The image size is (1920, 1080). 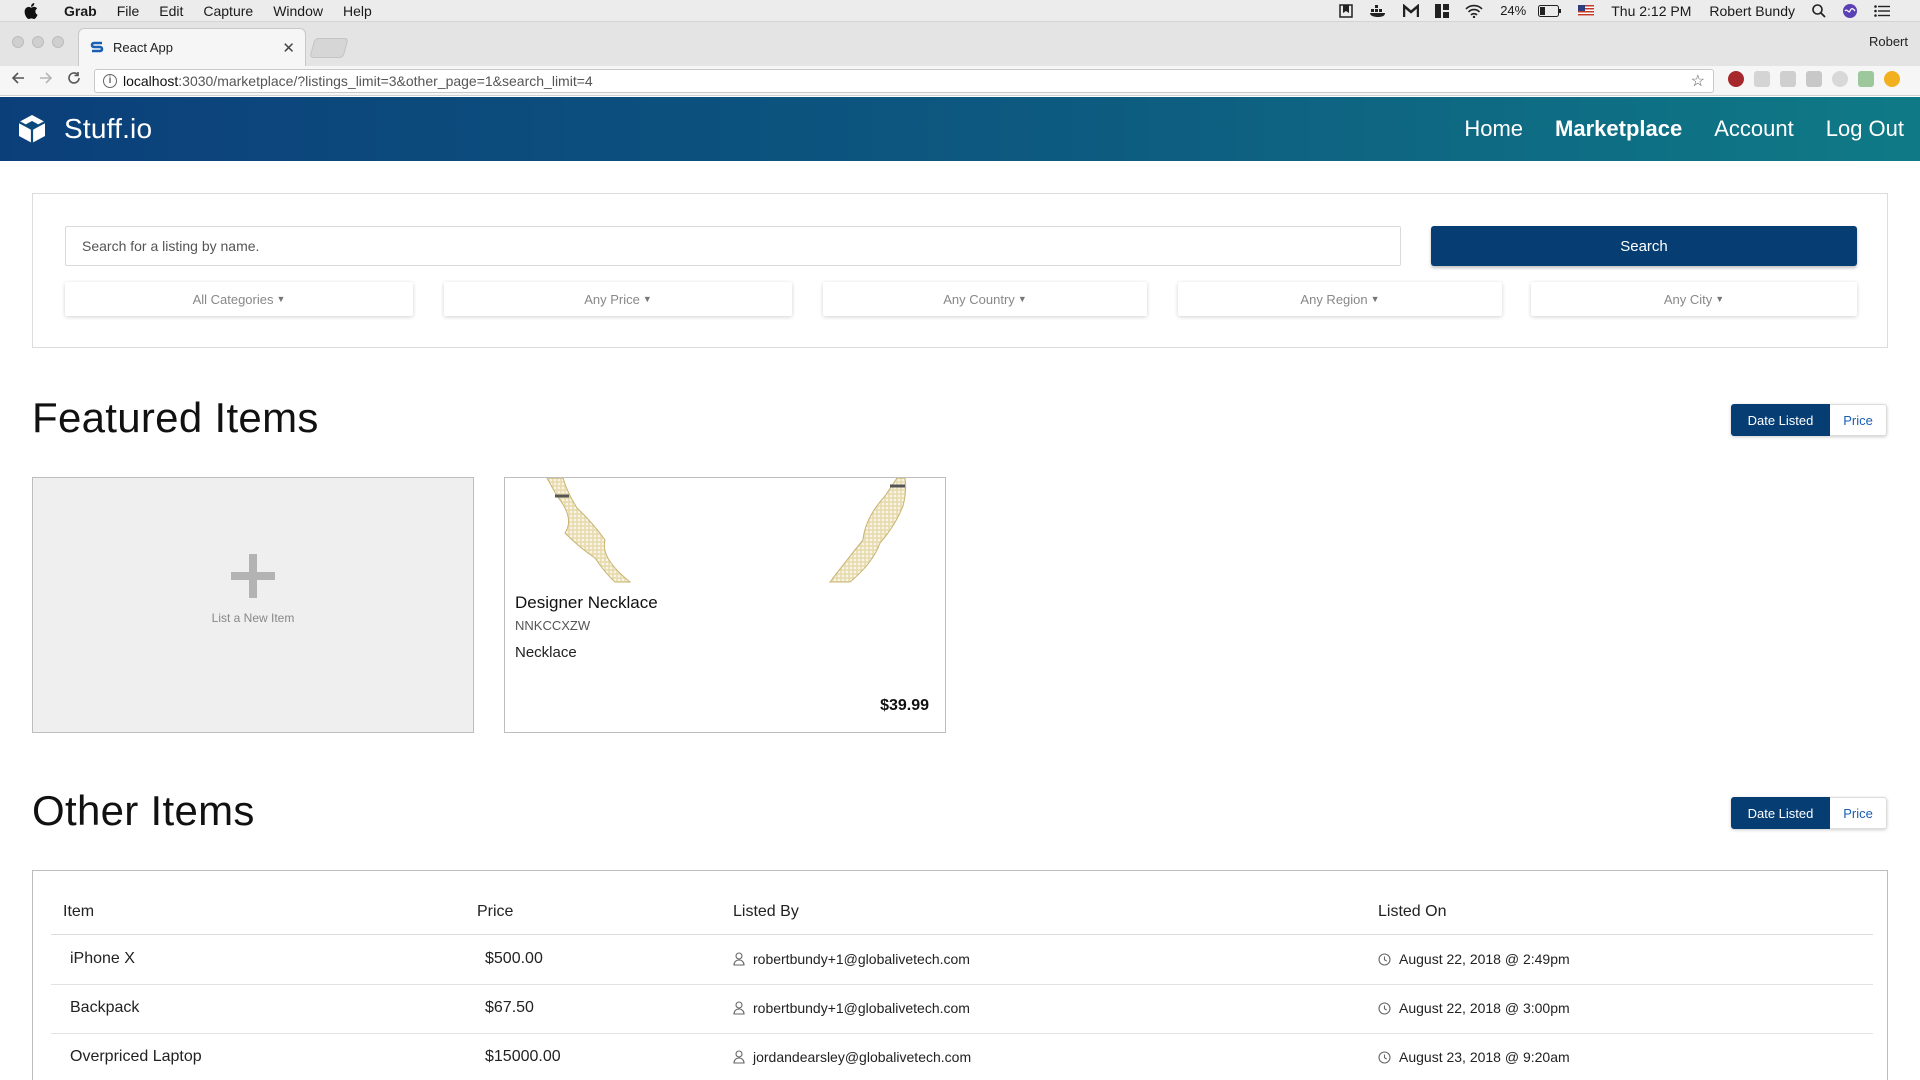 I want to click on country-filter-dropdown: Any Country ▼, so click(x=985, y=299).